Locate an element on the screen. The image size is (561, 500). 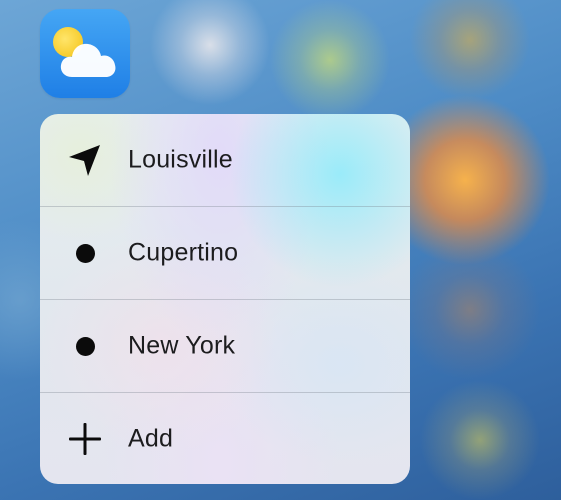
menu-item-add: Add is located at coordinates (225, 438).